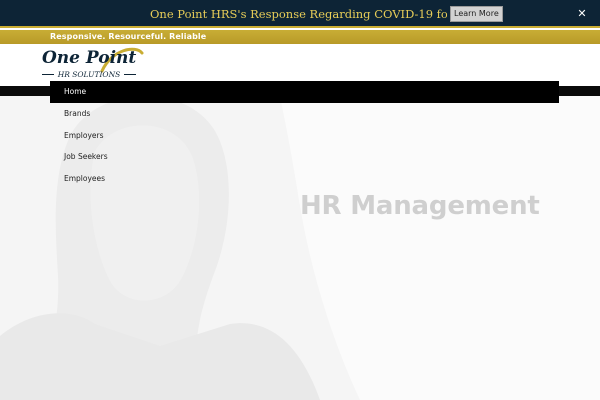  What do you see at coordinates (304, 157) in the screenshot?
I see `nav-item-job-seekers: Job Seekers` at bounding box center [304, 157].